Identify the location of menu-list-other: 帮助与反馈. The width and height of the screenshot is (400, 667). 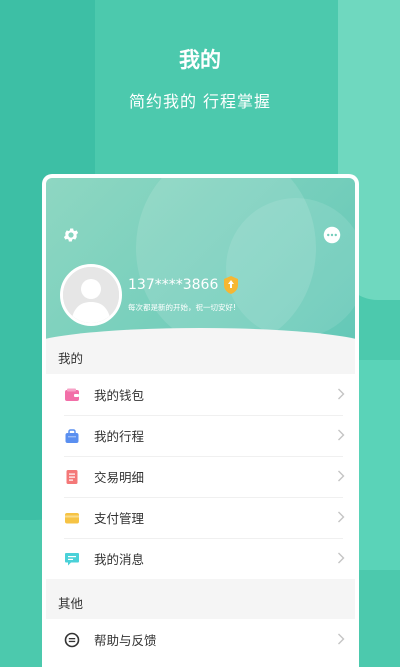
(200, 639).